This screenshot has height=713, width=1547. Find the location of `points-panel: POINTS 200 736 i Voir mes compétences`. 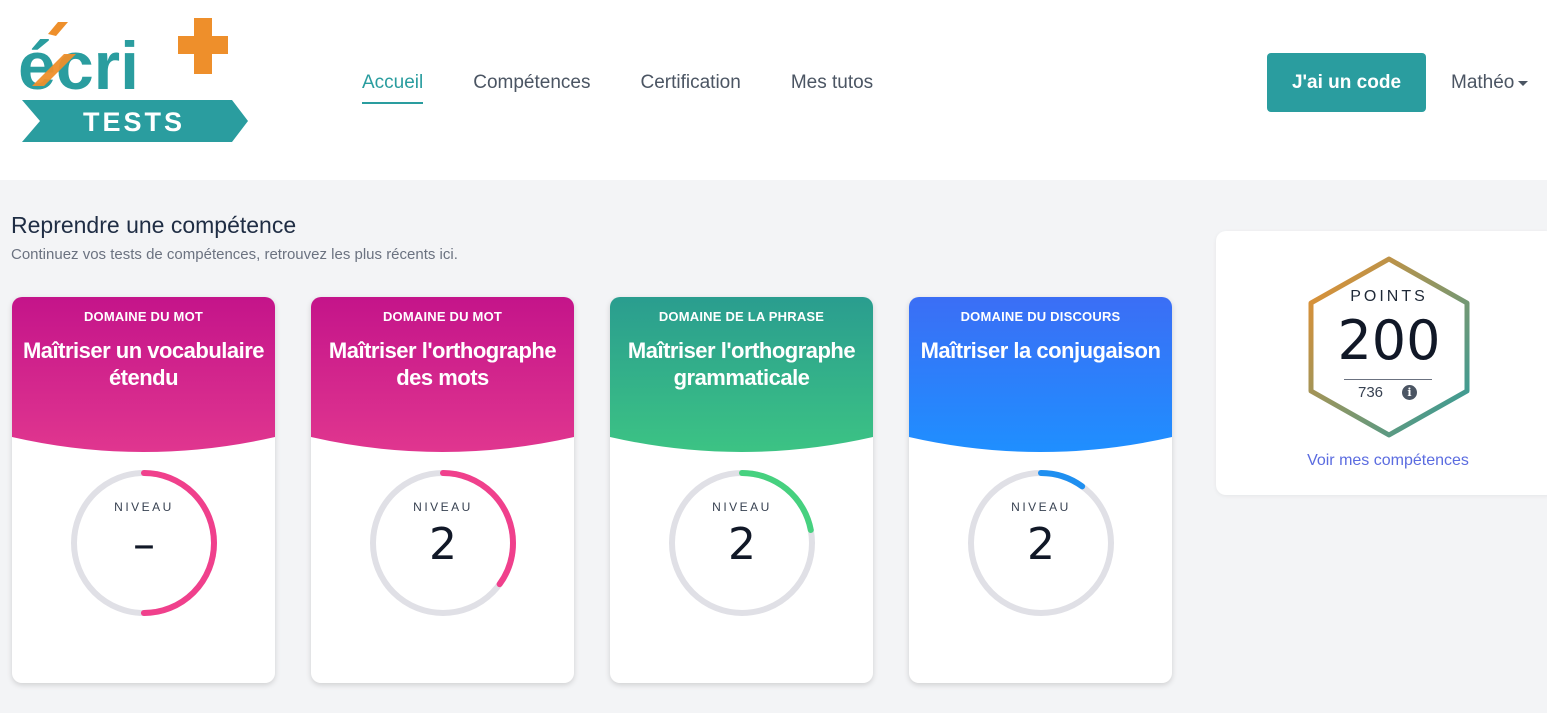

points-panel: POINTS 200 736 i Voir mes compétences is located at coordinates (1381, 363).